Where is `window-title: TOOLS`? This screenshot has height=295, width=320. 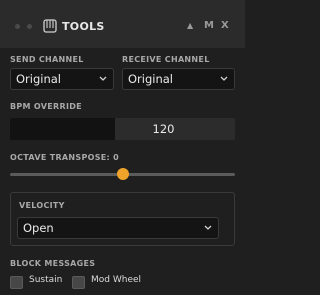 window-title: TOOLS is located at coordinates (83, 26).